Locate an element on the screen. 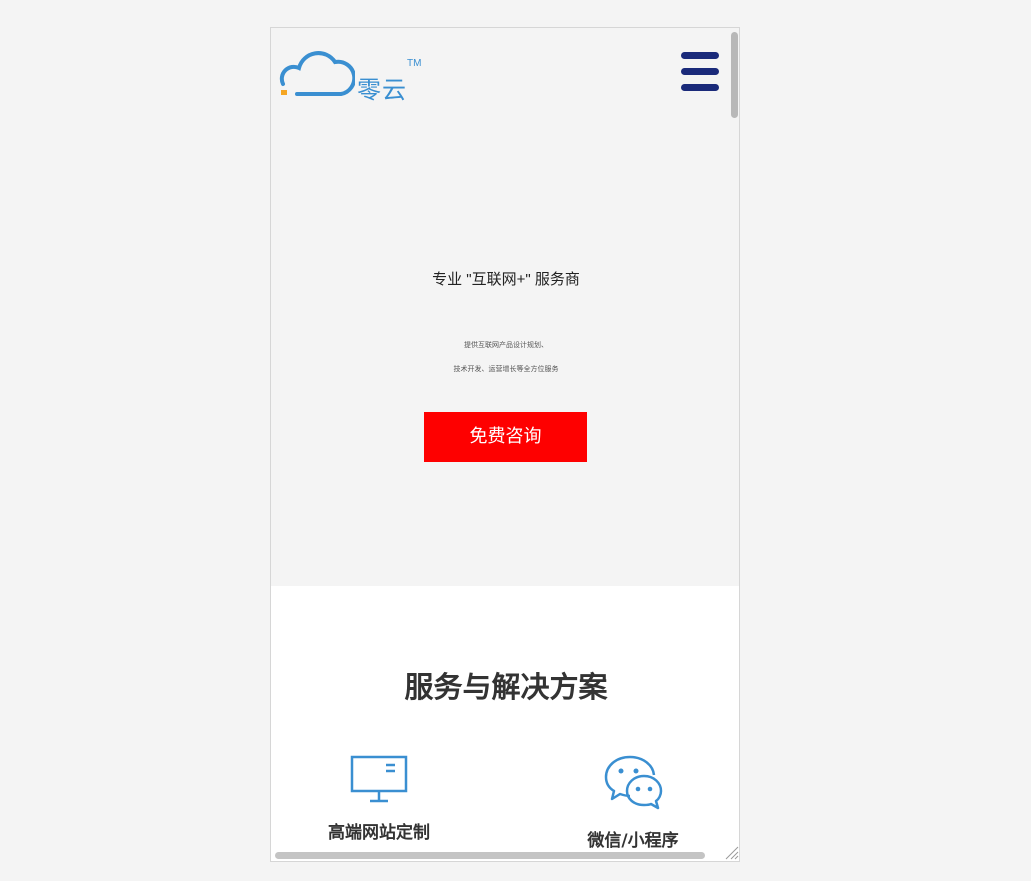 This screenshot has height=881, width=1031. service-item-website: 高端网站定制 is located at coordinates (379, 798).